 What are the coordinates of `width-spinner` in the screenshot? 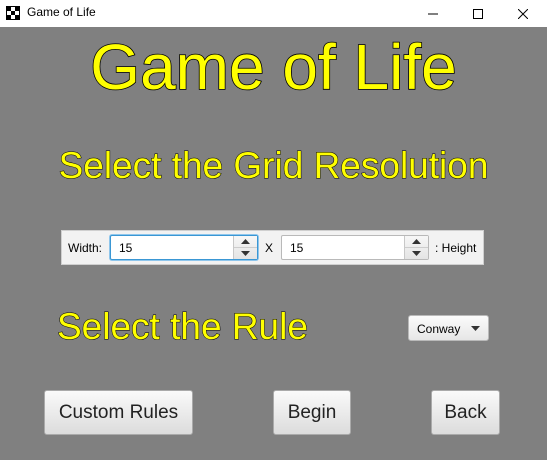 It's located at (184, 247).